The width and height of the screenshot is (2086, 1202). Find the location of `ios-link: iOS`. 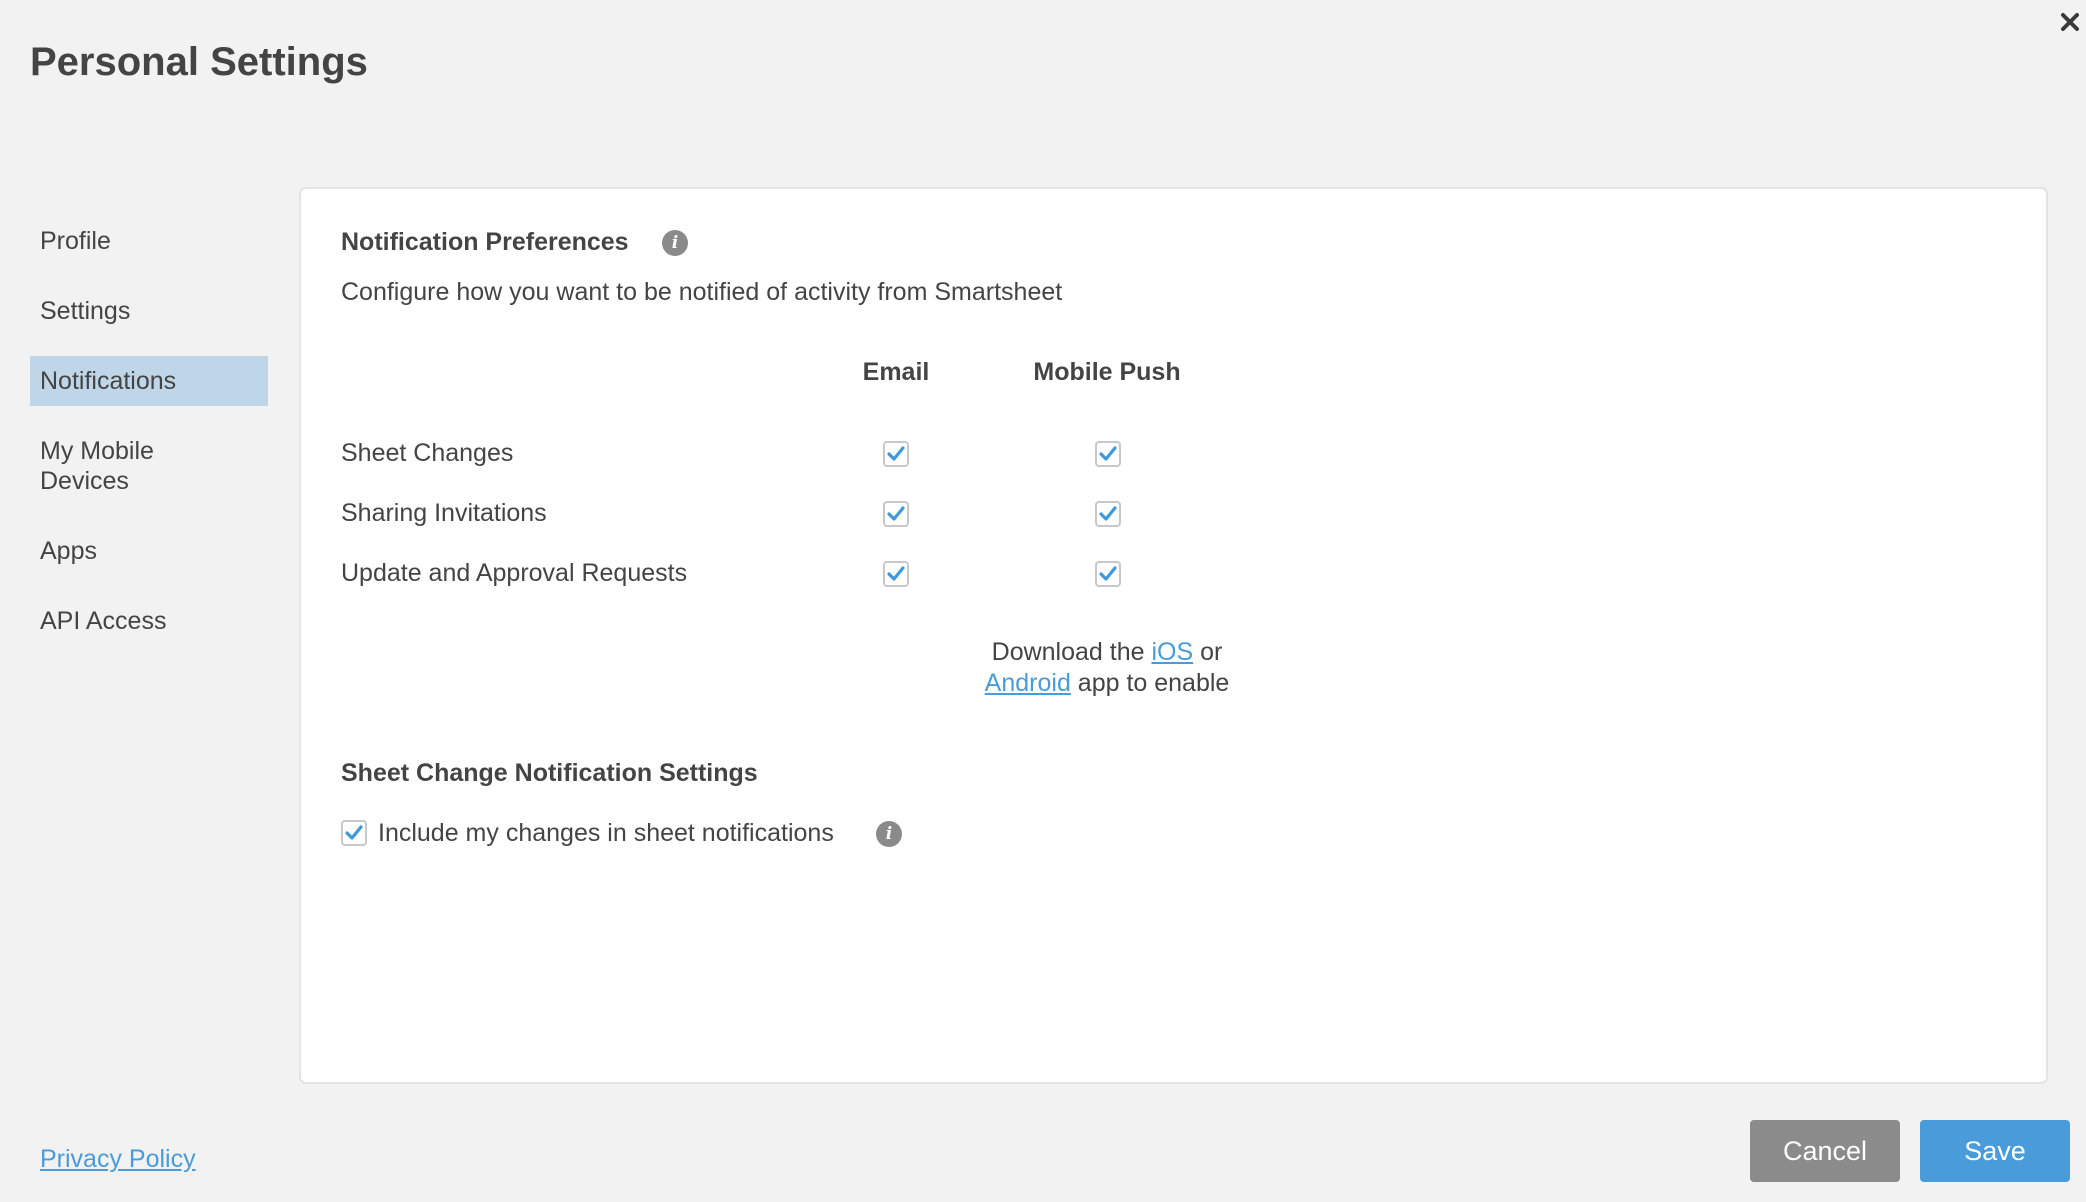

ios-link: iOS is located at coordinates (1172, 652).